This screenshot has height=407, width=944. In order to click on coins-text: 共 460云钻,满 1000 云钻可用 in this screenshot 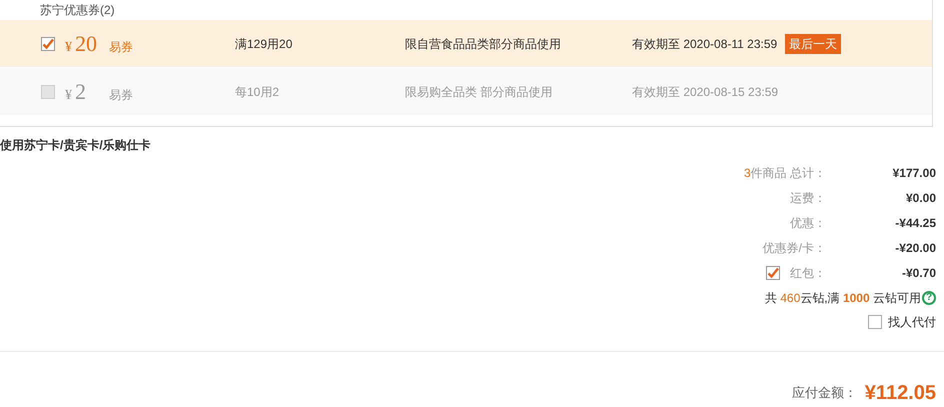, I will do `click(842, 298)`.